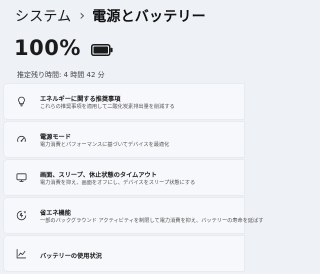 The image size is (320, 274). I want to click on item-description: これらの推奨事項を適用して二酸化炭素排出量を削減する, so click(107, 107).